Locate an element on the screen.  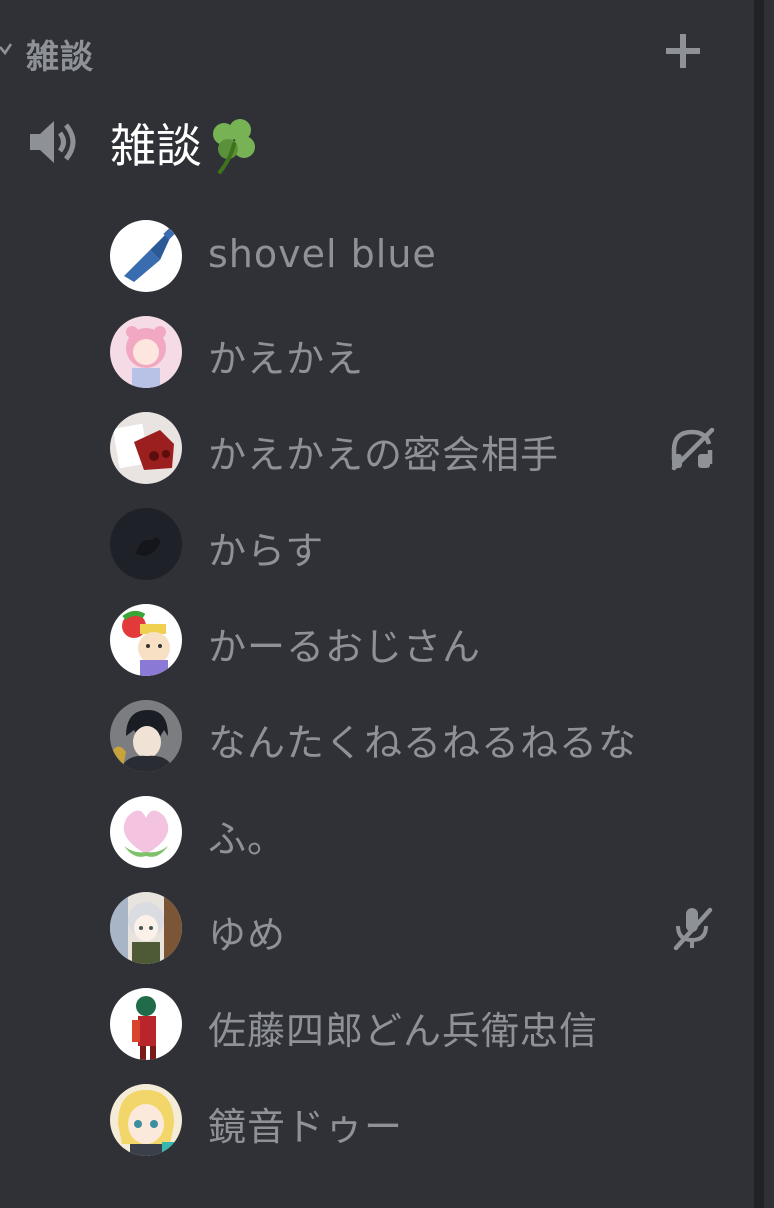
voice-user-row: かーるおじさん is located at coordinates (360, 649).